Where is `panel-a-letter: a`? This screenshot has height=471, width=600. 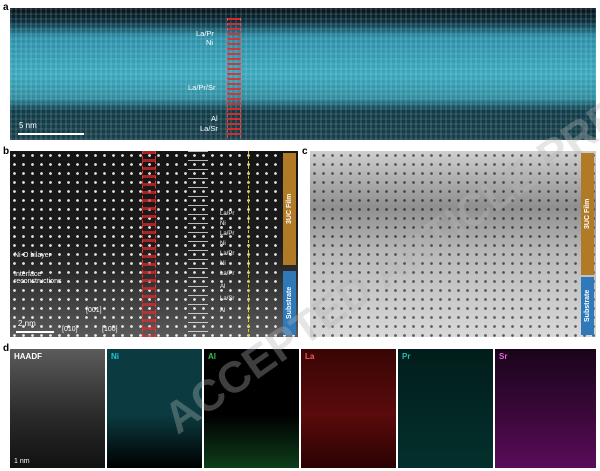 panel-a-letter: a is located at coordinates (6, 7).